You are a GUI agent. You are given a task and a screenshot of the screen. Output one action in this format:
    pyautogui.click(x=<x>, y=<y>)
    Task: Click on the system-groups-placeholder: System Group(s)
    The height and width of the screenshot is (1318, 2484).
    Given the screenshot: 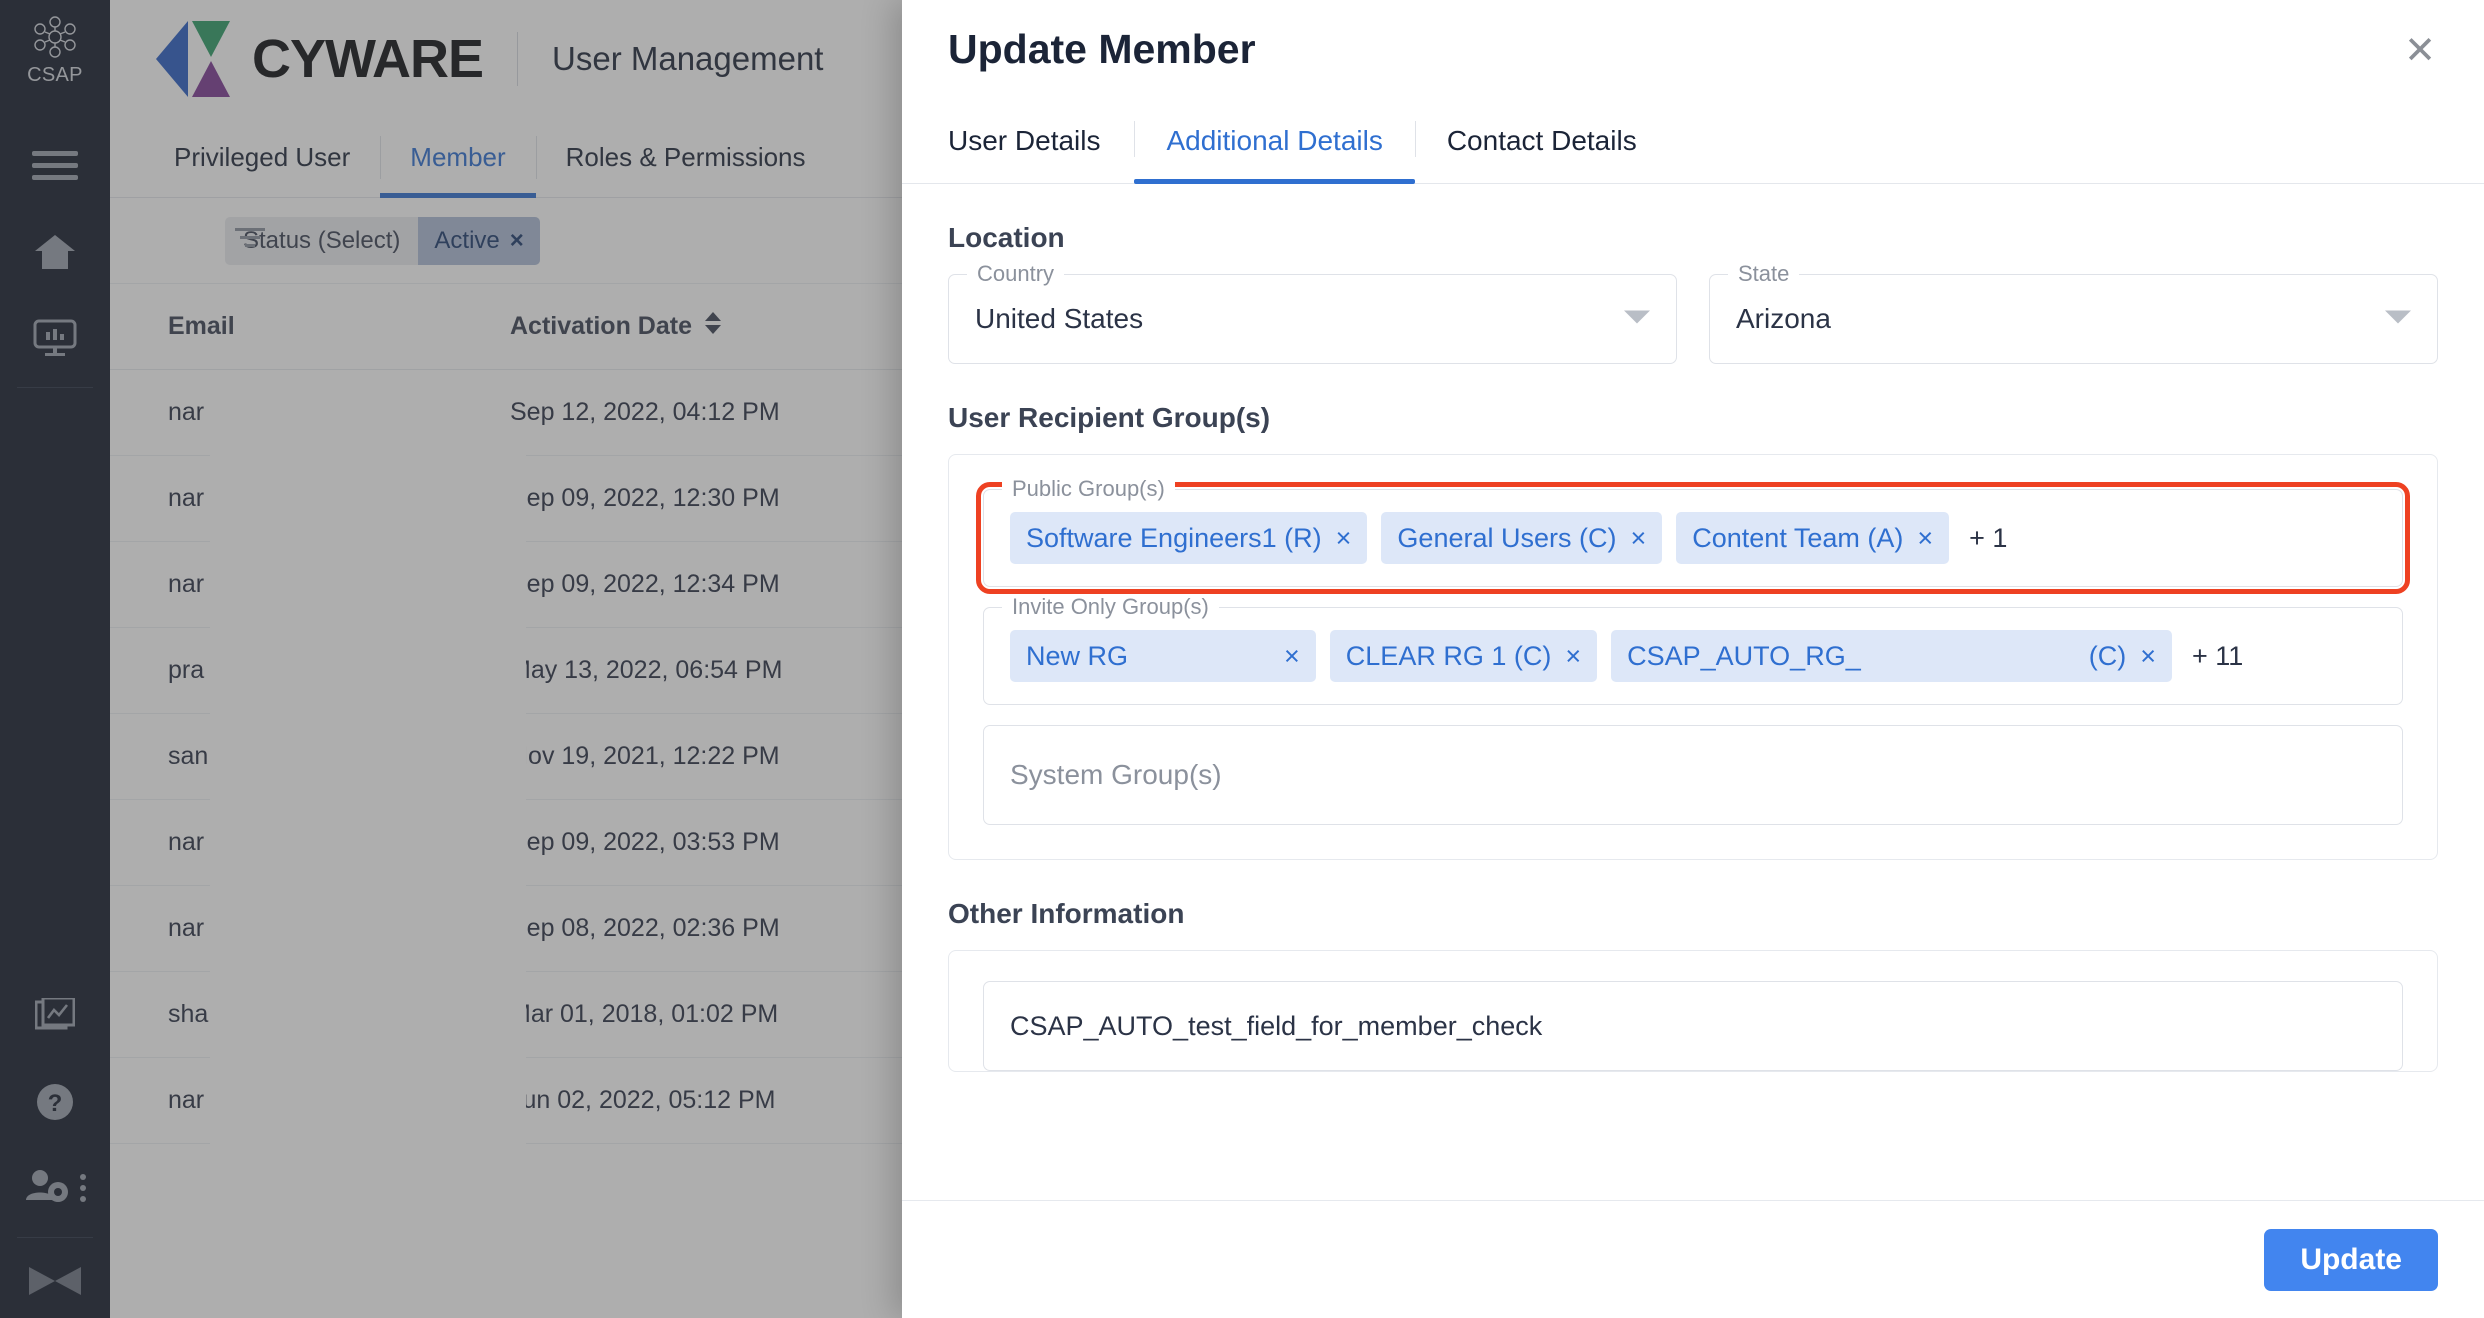 What is the action you would take?
    pyautogui.click(x=1116, y=774)
    